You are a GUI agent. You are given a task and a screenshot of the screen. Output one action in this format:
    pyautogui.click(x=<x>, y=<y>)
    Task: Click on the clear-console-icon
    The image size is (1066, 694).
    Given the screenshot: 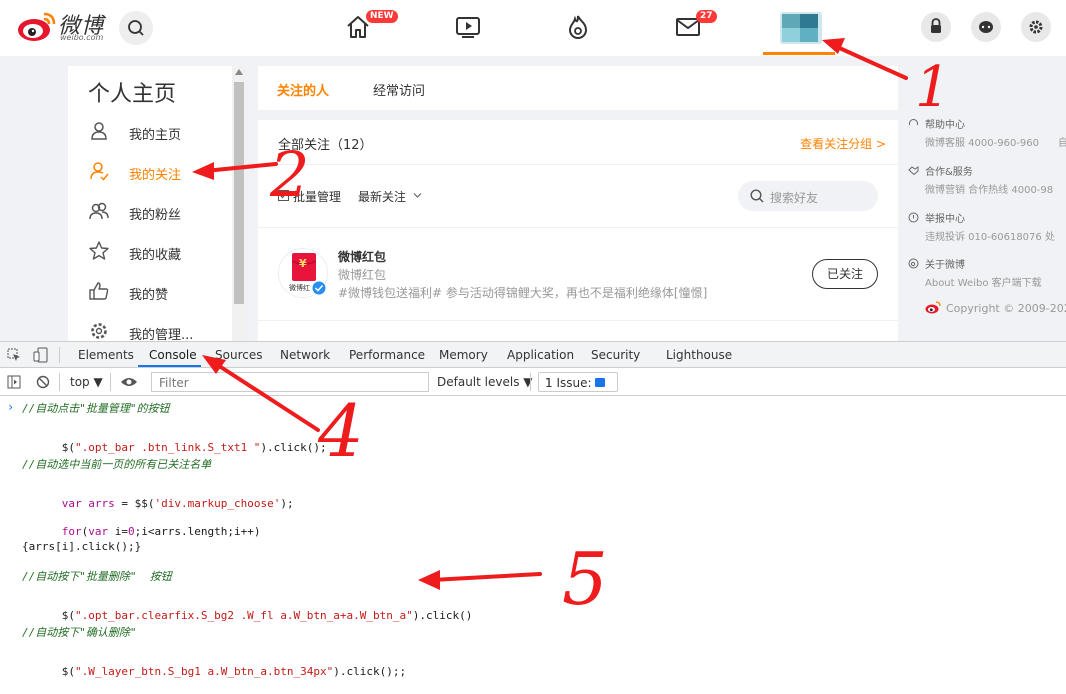 What is the action you would take?
    pyautogui.click(x=43, y=382)
    